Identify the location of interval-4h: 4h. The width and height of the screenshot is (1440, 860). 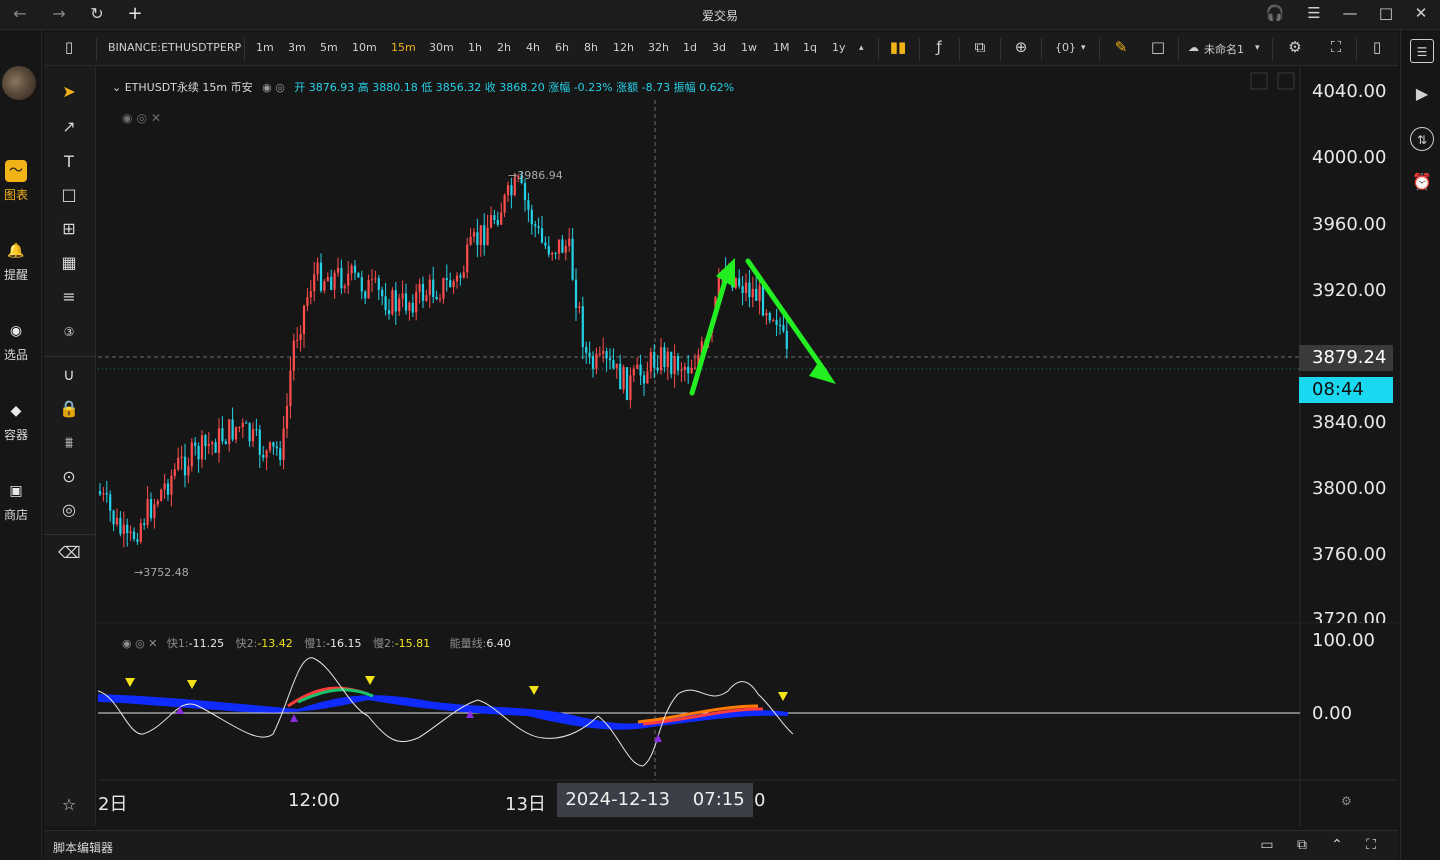
(533, 47).